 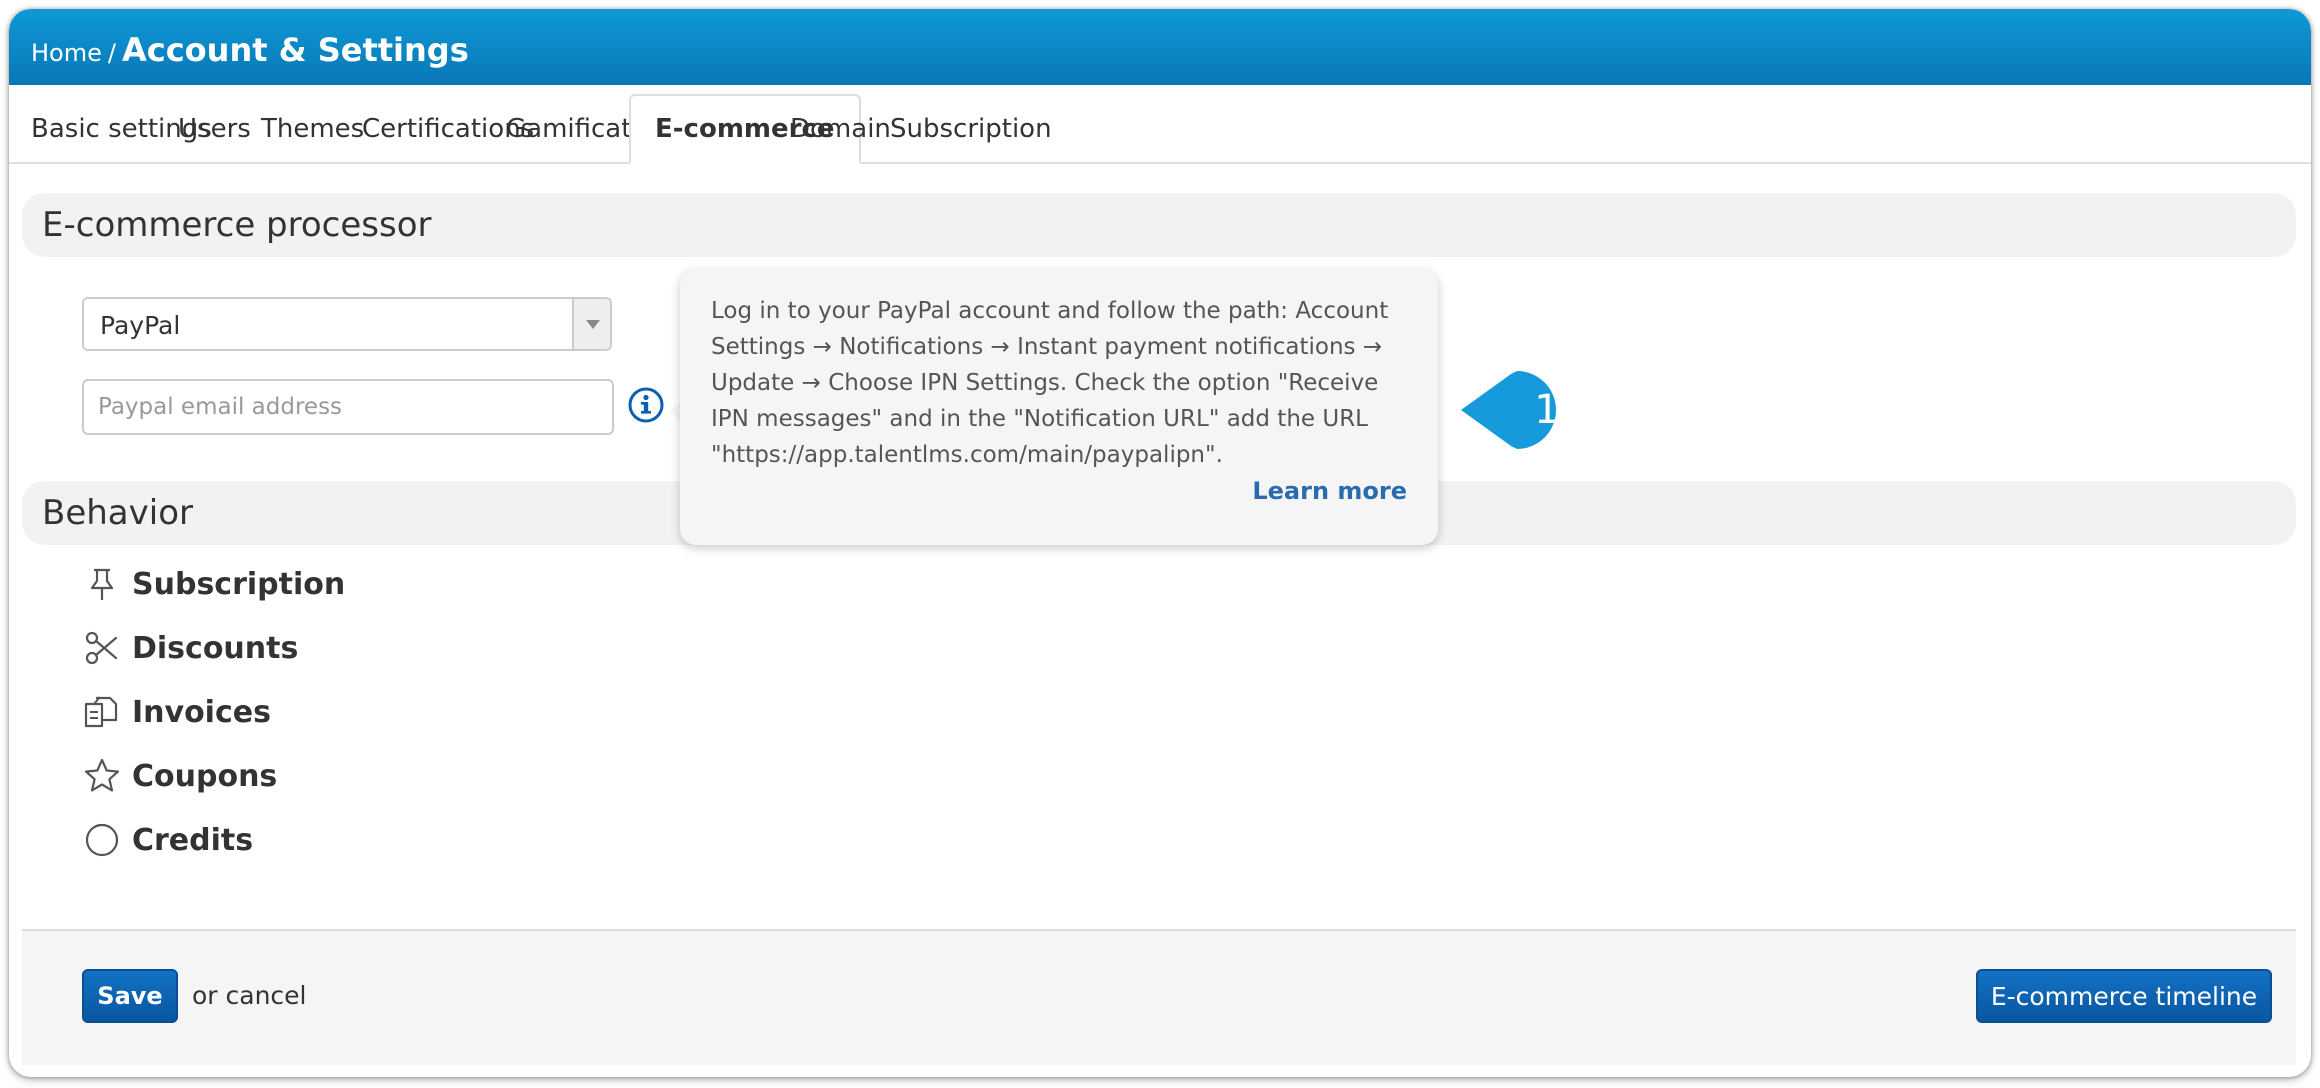 What do you see at coordinates (205, 776) in the screenshot?
I see `behavior-item-label: Coupons` at bounding box center [205, 776].